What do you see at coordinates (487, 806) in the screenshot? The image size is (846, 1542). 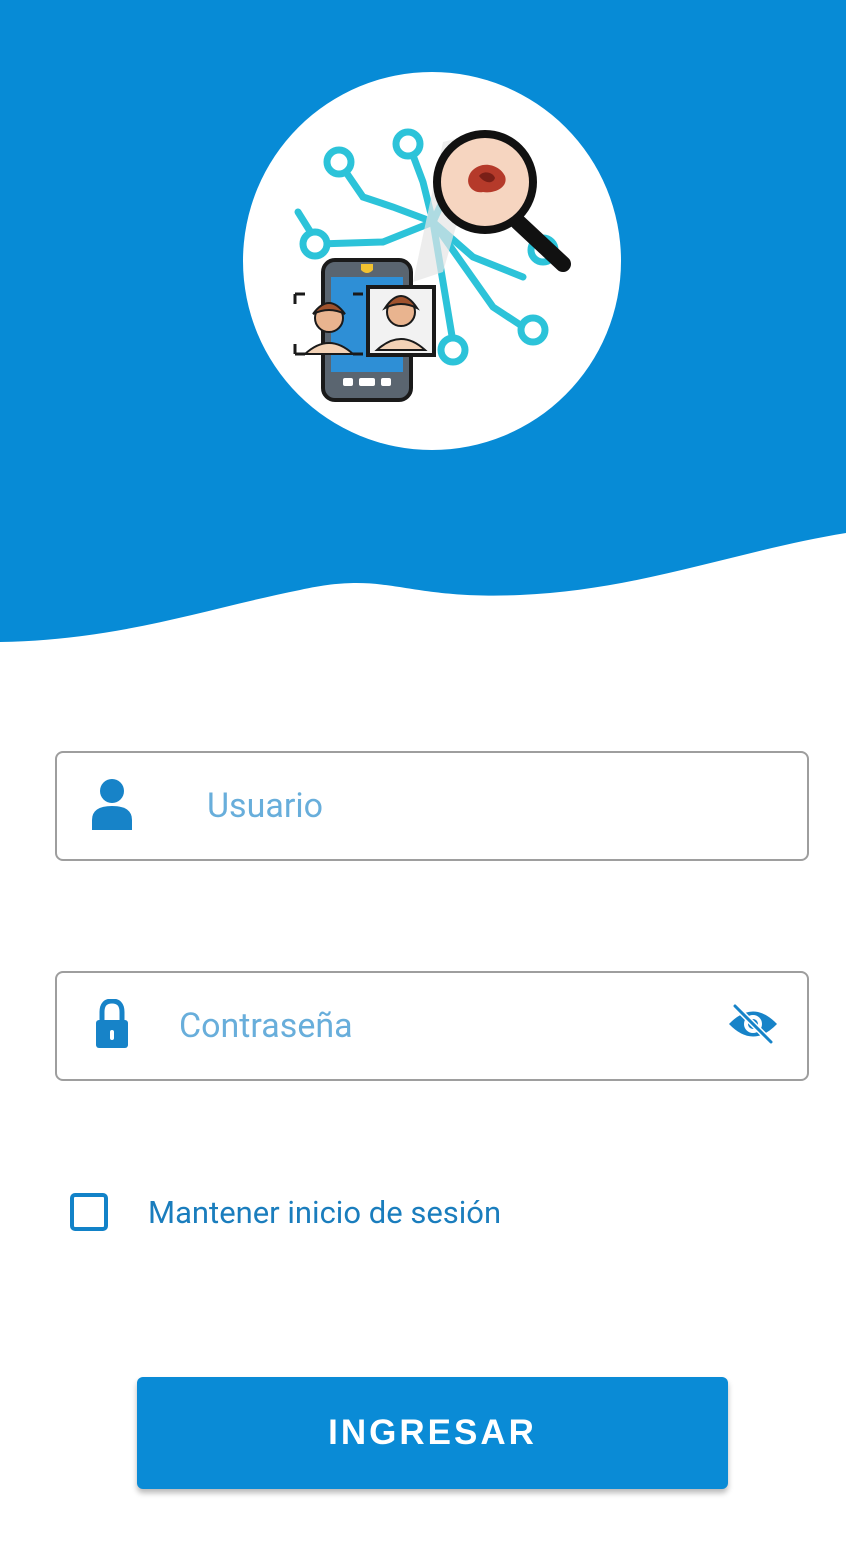 I see `username-input` at bounding box center [487, 806].